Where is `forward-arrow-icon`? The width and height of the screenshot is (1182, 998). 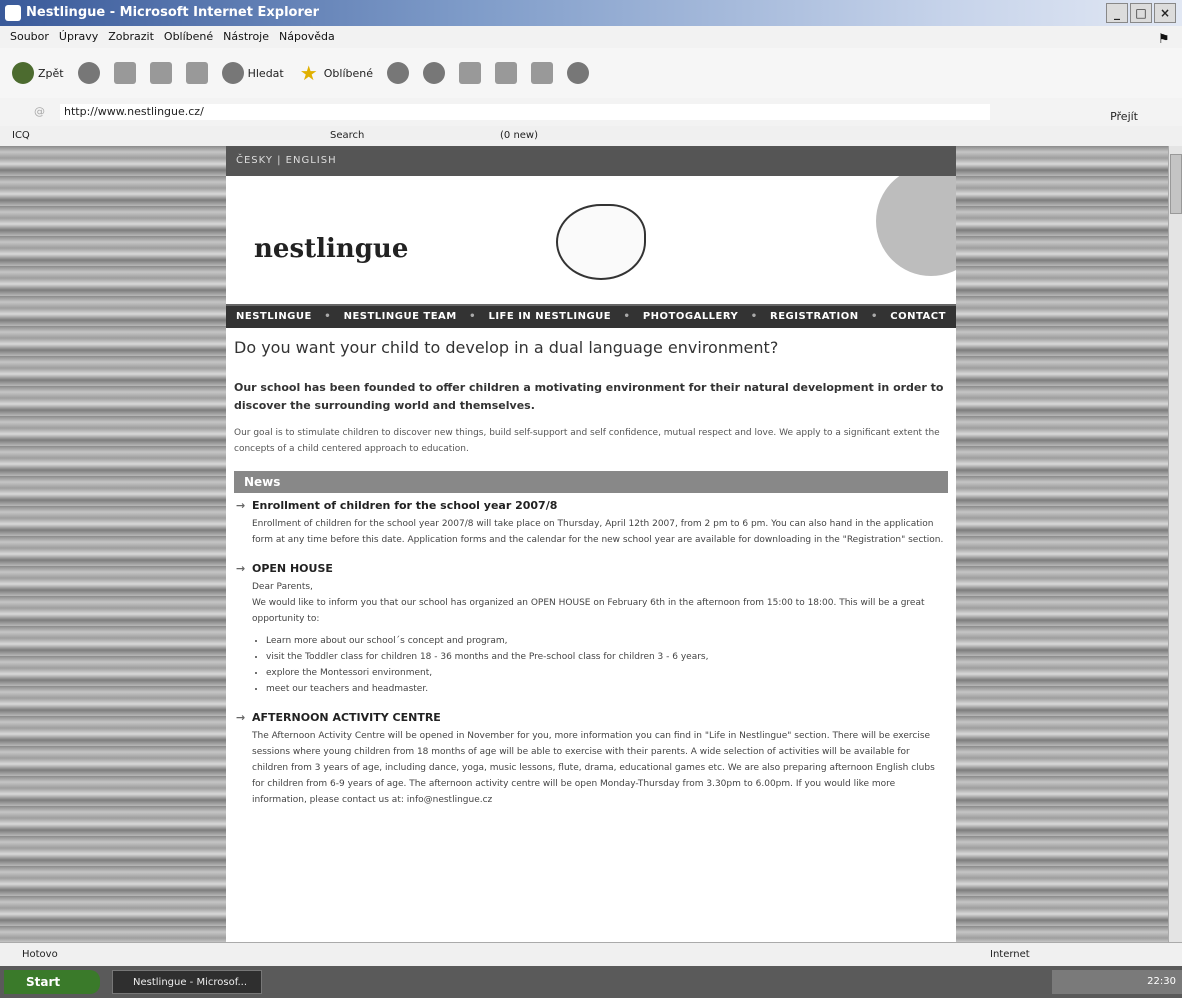
forward-arrow-icon is located at coordinates (88, 73).